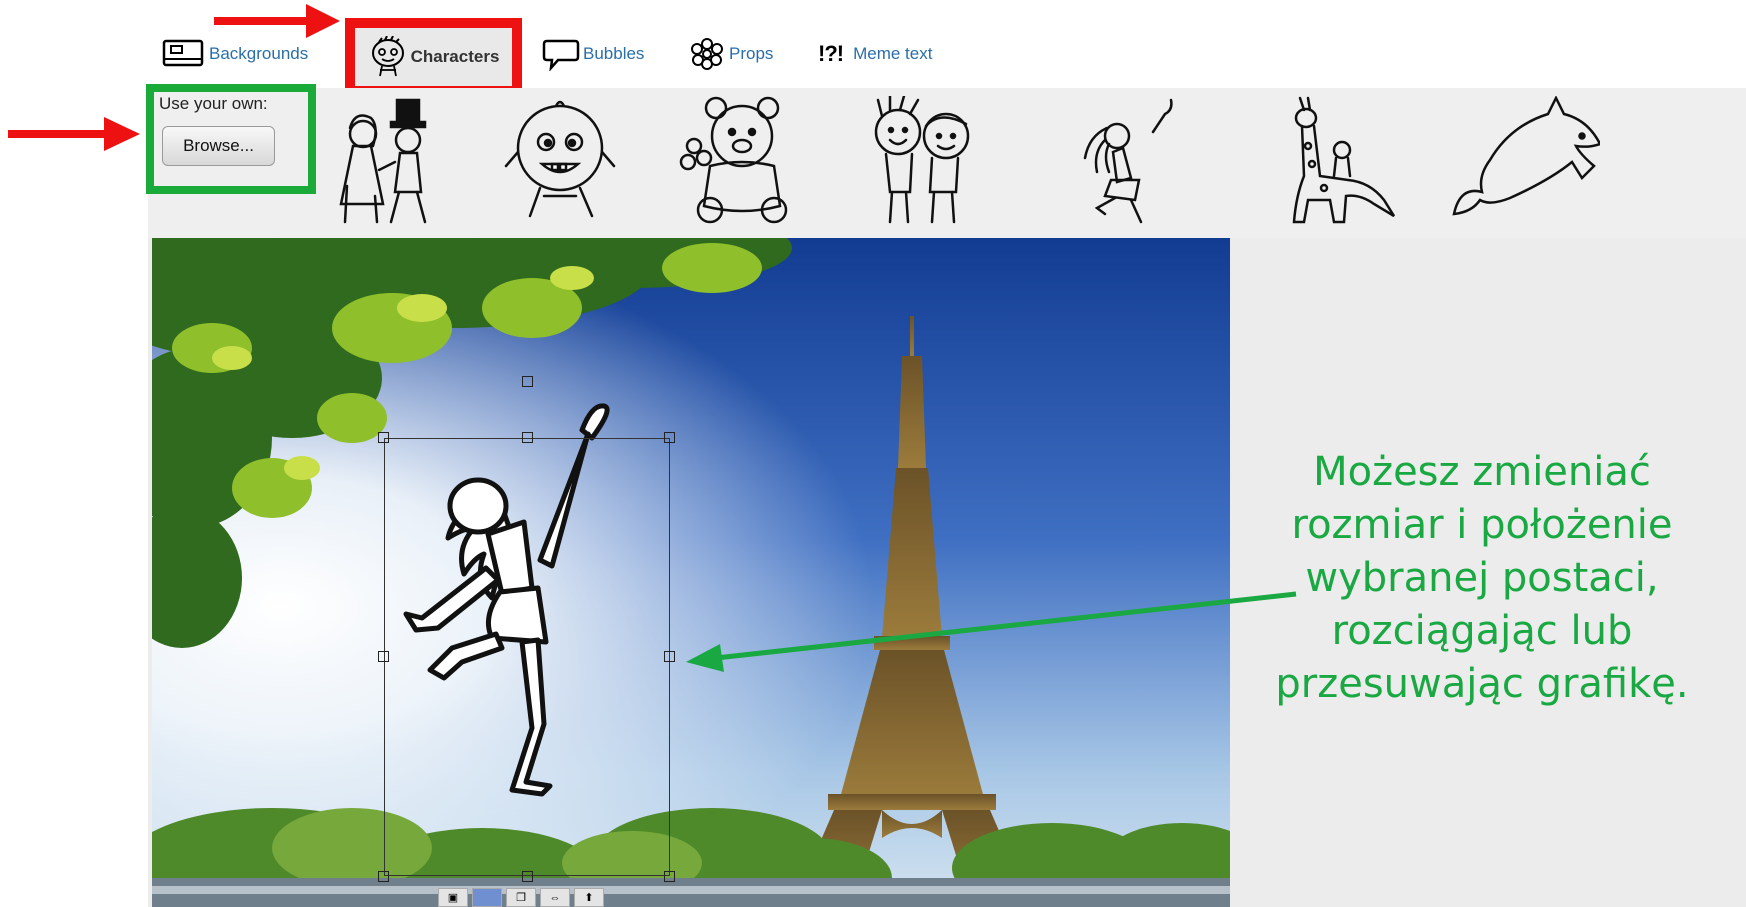 The width and height of the screenshot is (1746, 907). I want to click on character-face-icon, so click(388, 57).